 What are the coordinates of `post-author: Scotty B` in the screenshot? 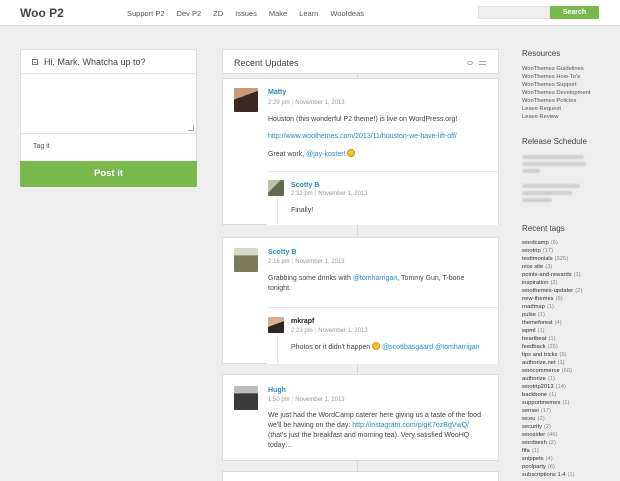 It's located at (282, 252).